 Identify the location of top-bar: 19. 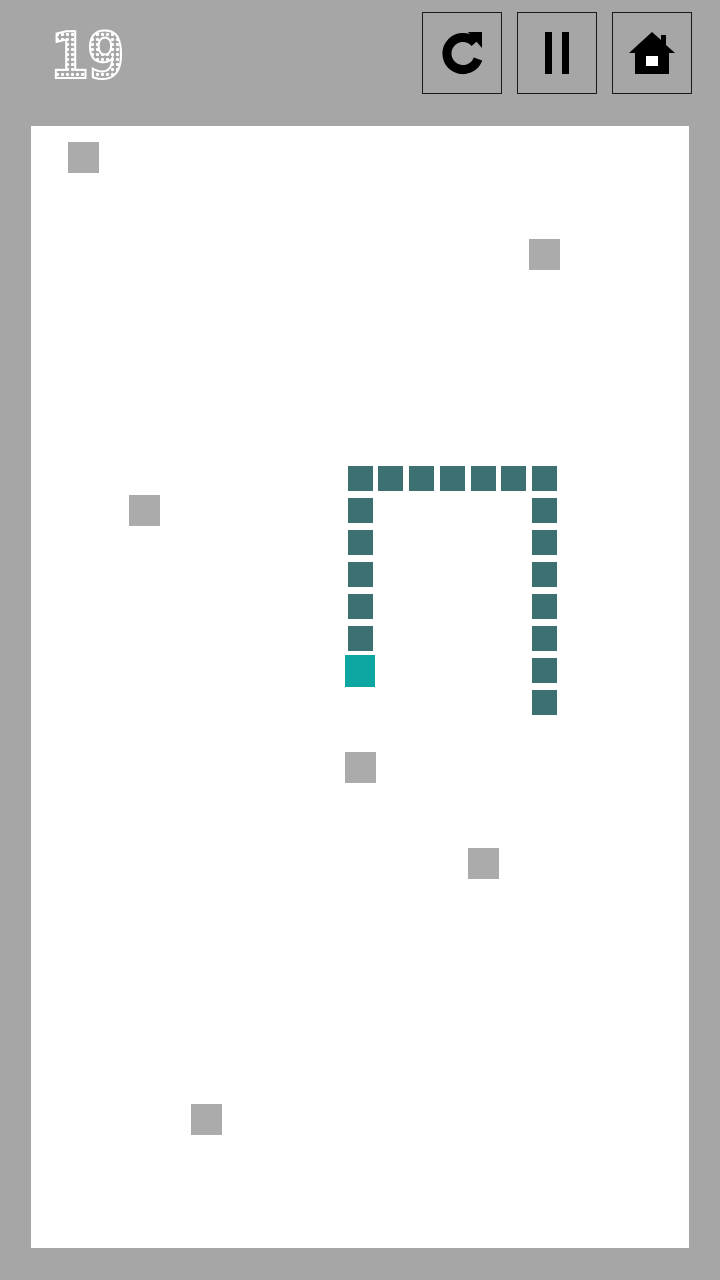
(360, 63).